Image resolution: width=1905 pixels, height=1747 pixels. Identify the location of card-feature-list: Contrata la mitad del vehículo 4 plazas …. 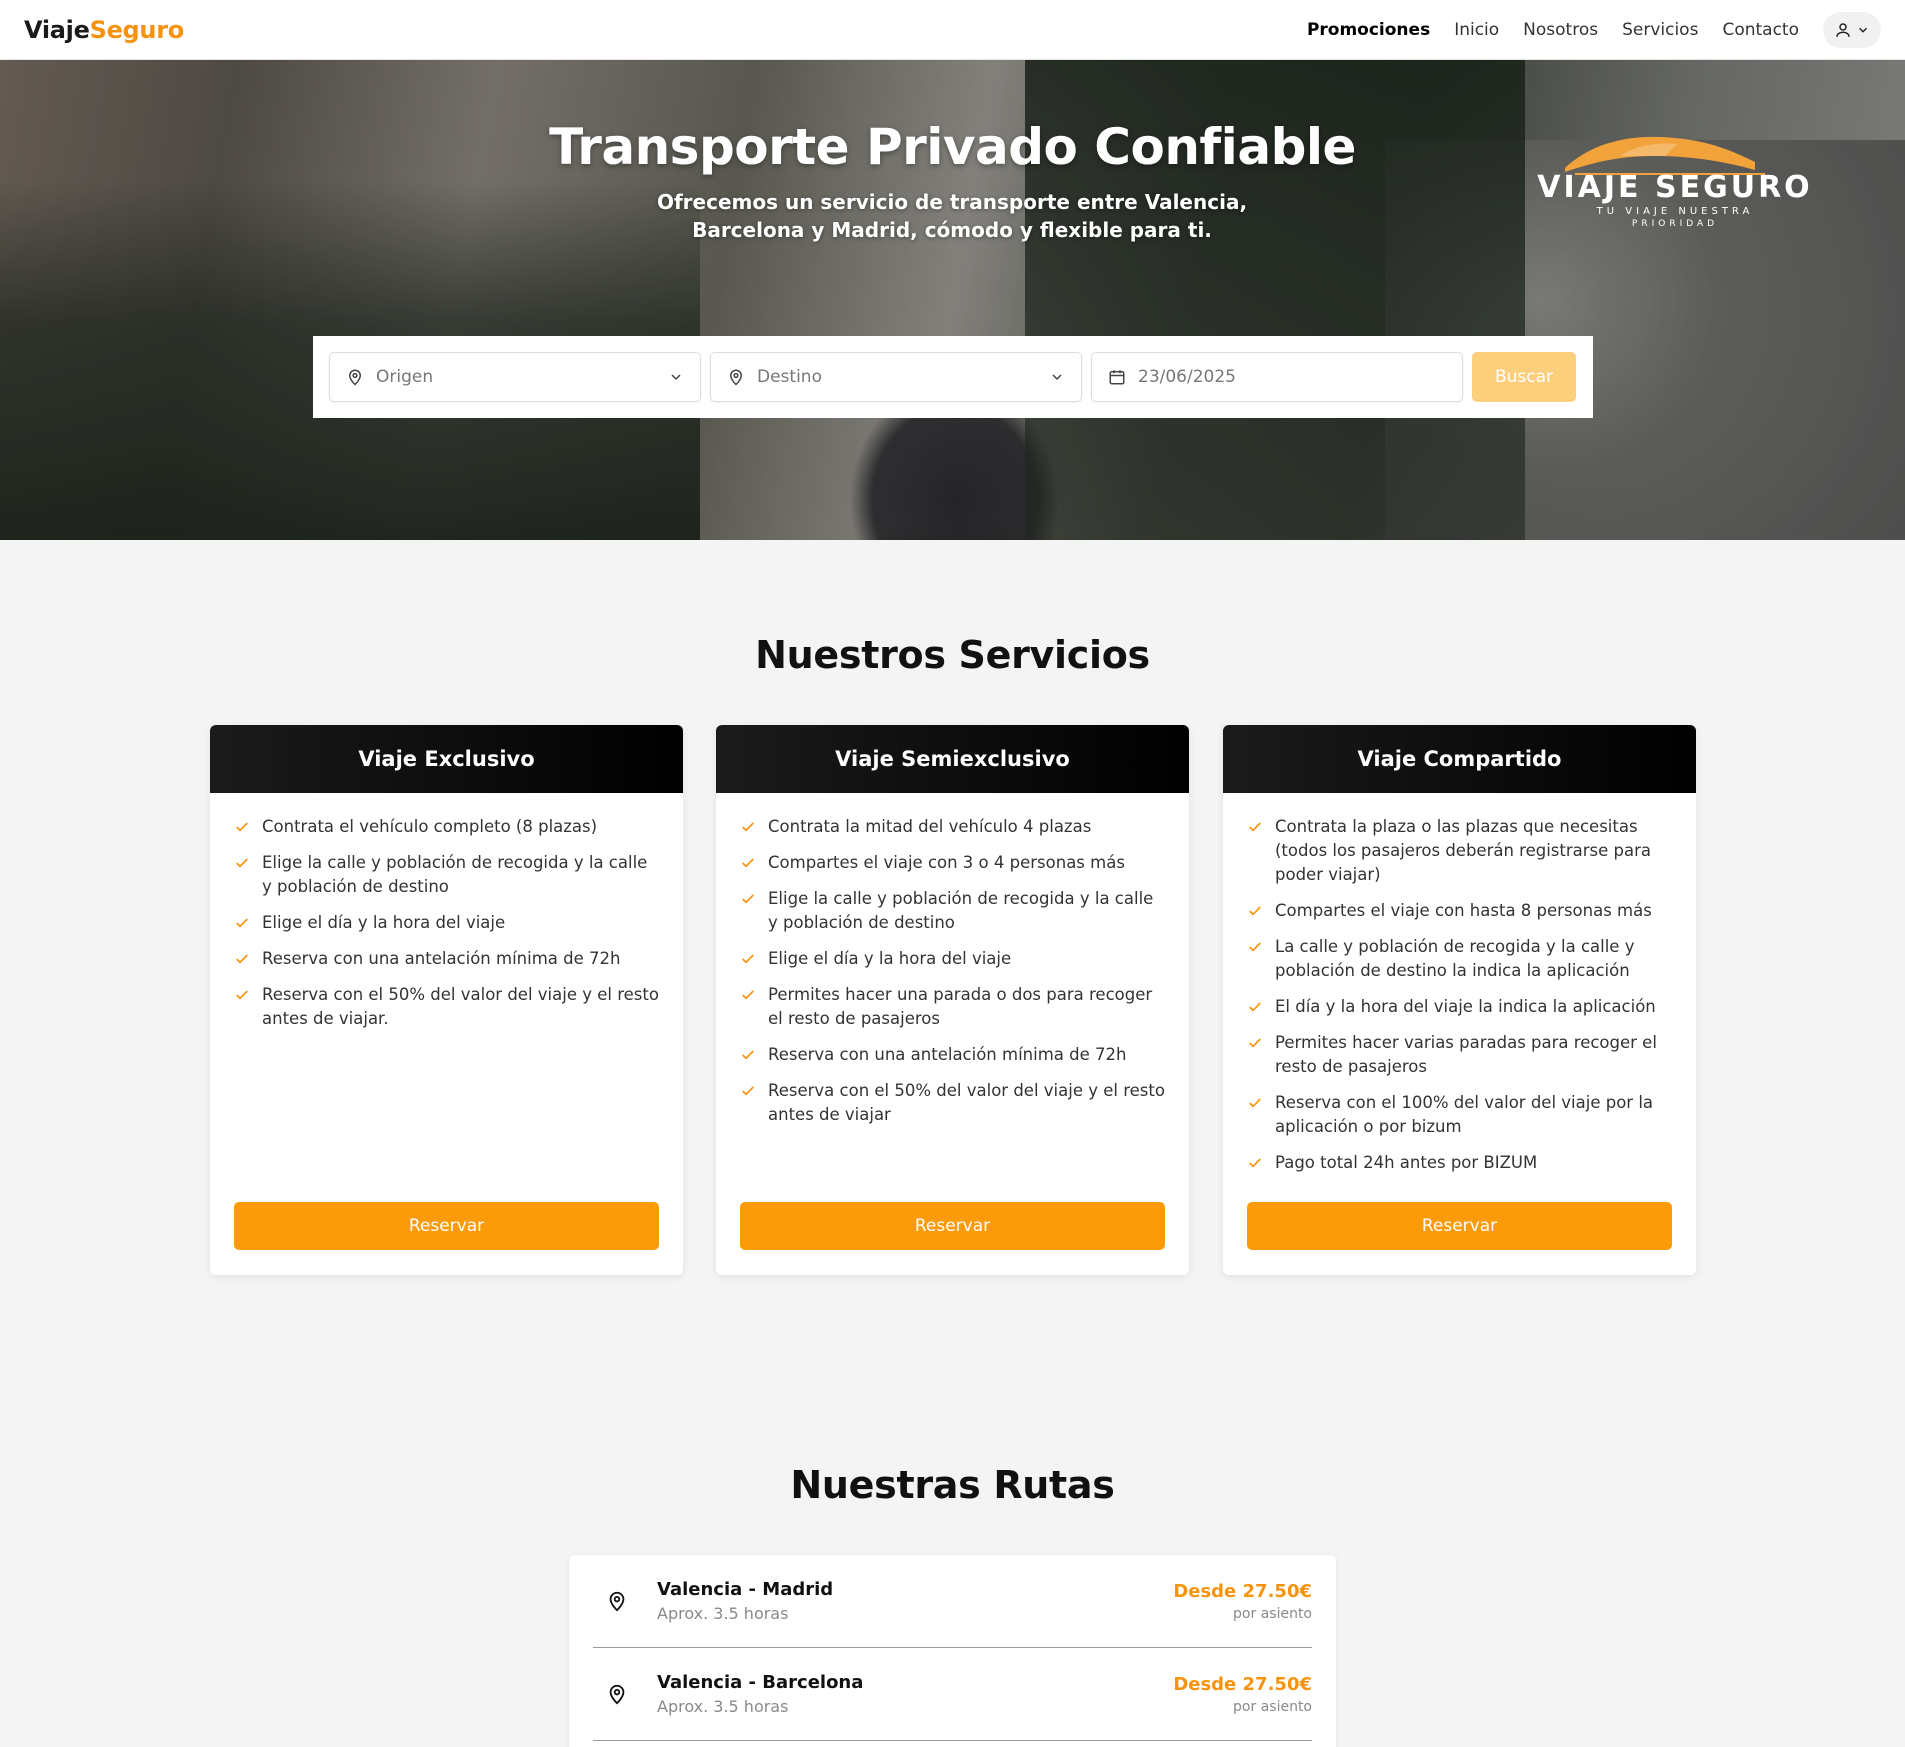
(952, 960).